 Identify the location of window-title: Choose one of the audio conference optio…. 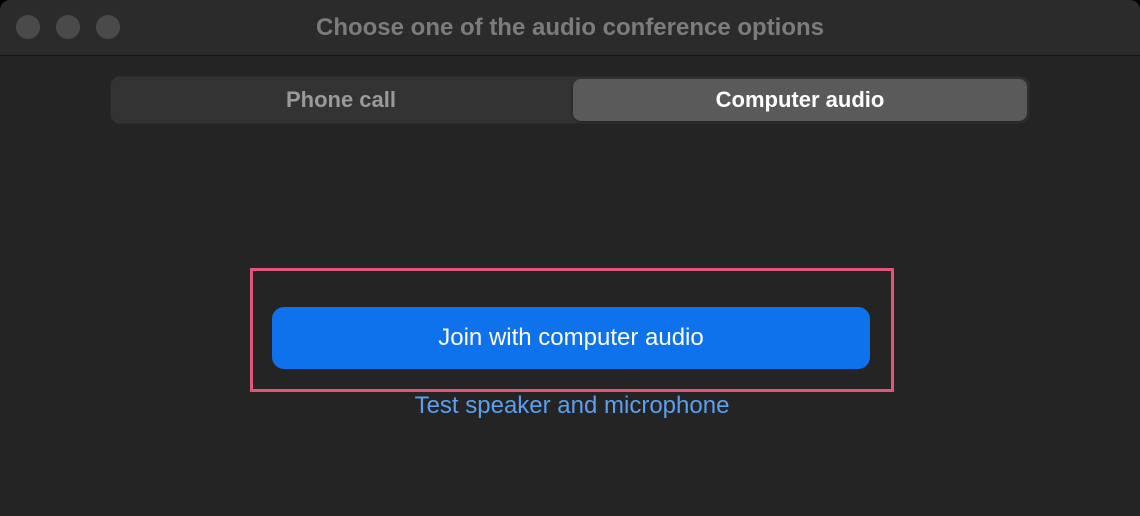
(570, 27).